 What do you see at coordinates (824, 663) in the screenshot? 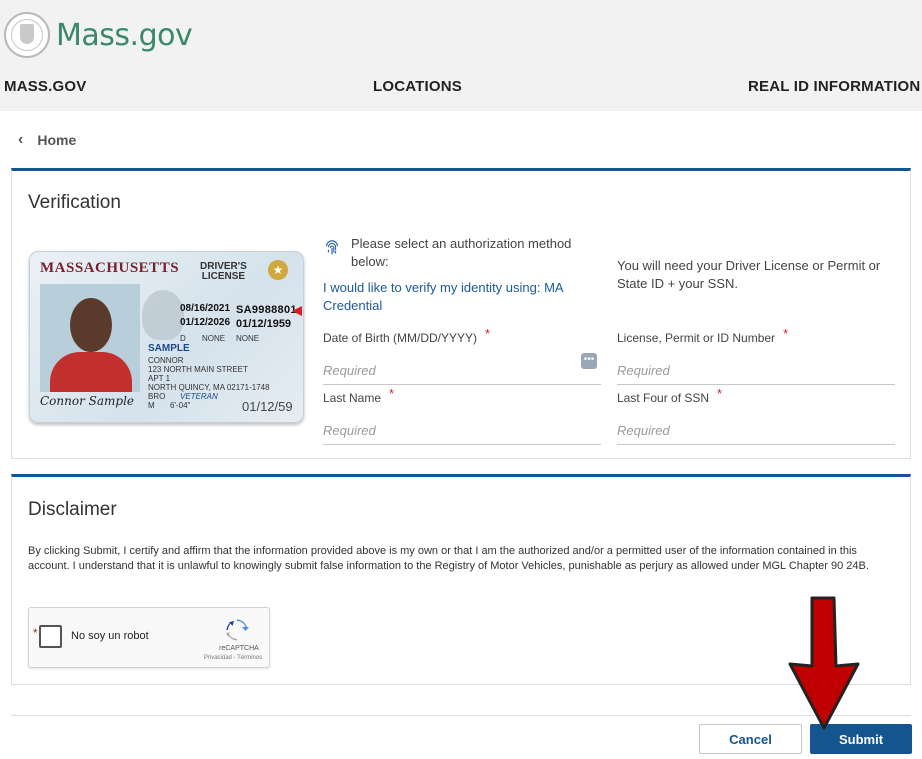
I see `red-arrow-annotation-icon` at bounding box center [824, 663].